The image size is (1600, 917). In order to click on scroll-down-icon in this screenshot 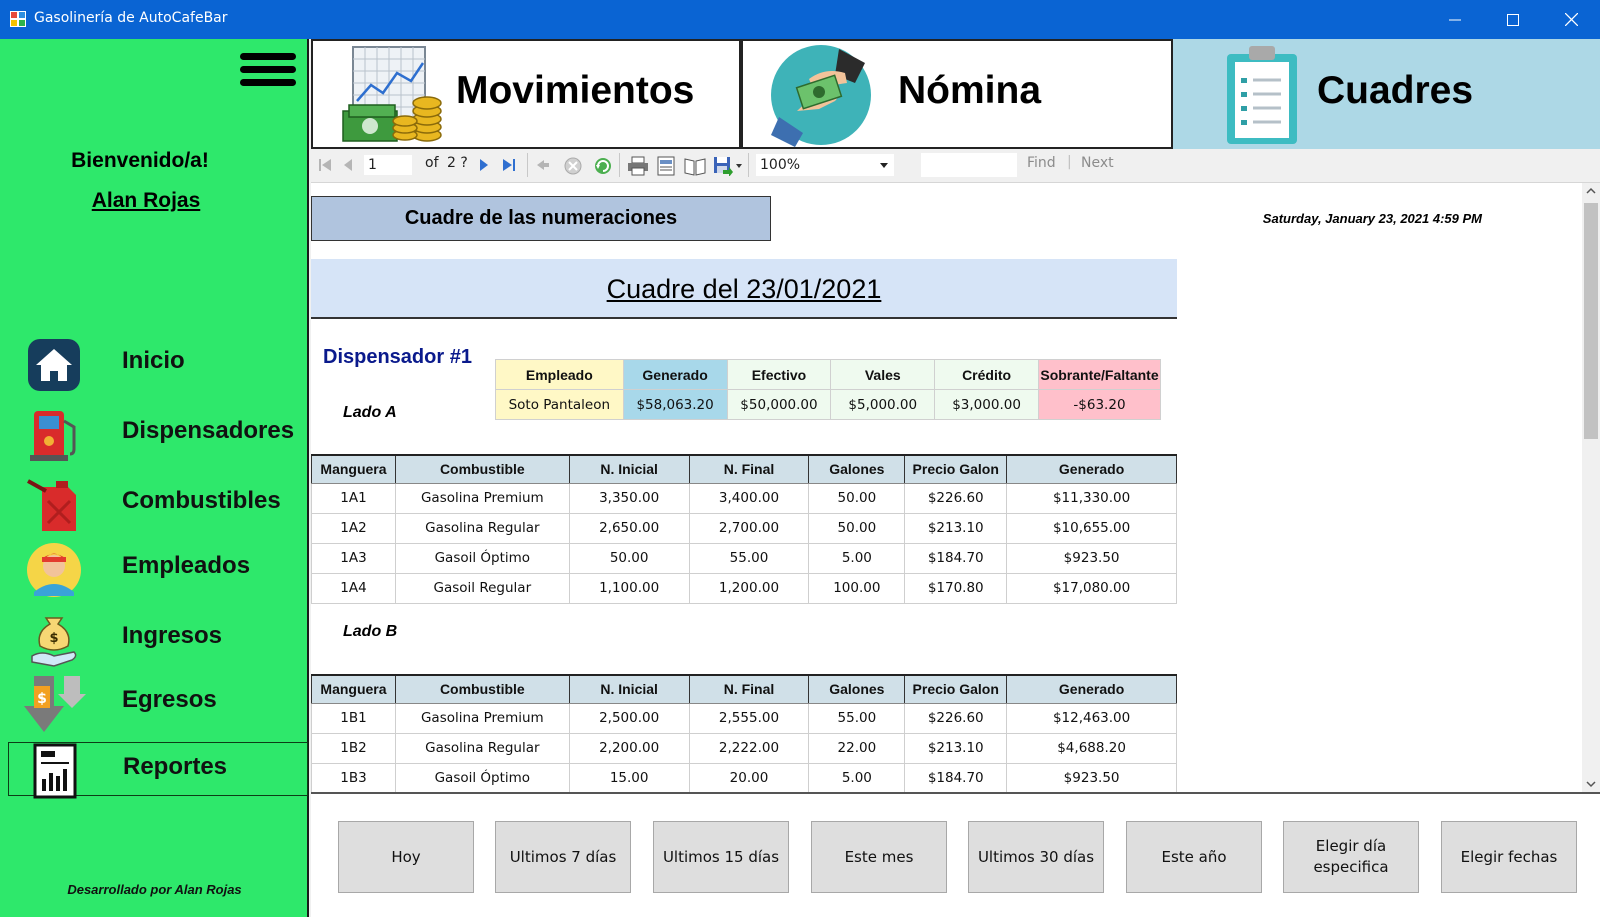, I will do `click(1591, 784)`.